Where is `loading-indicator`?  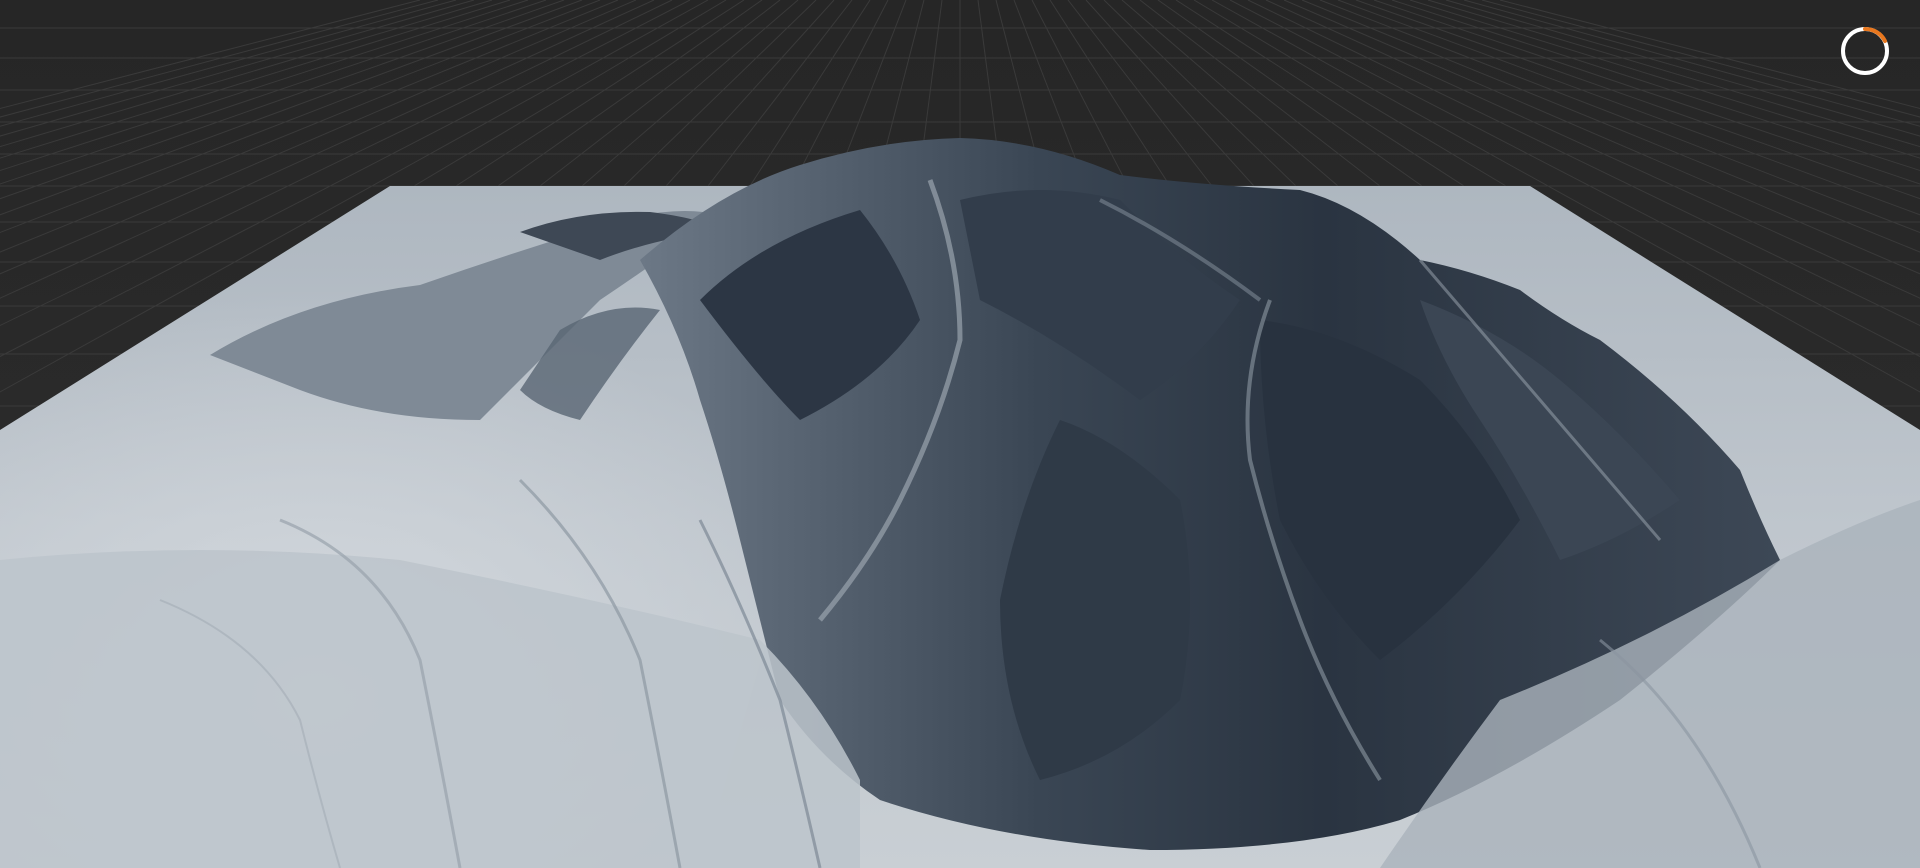 loading-indicator is located at coordinates (1865, 51).